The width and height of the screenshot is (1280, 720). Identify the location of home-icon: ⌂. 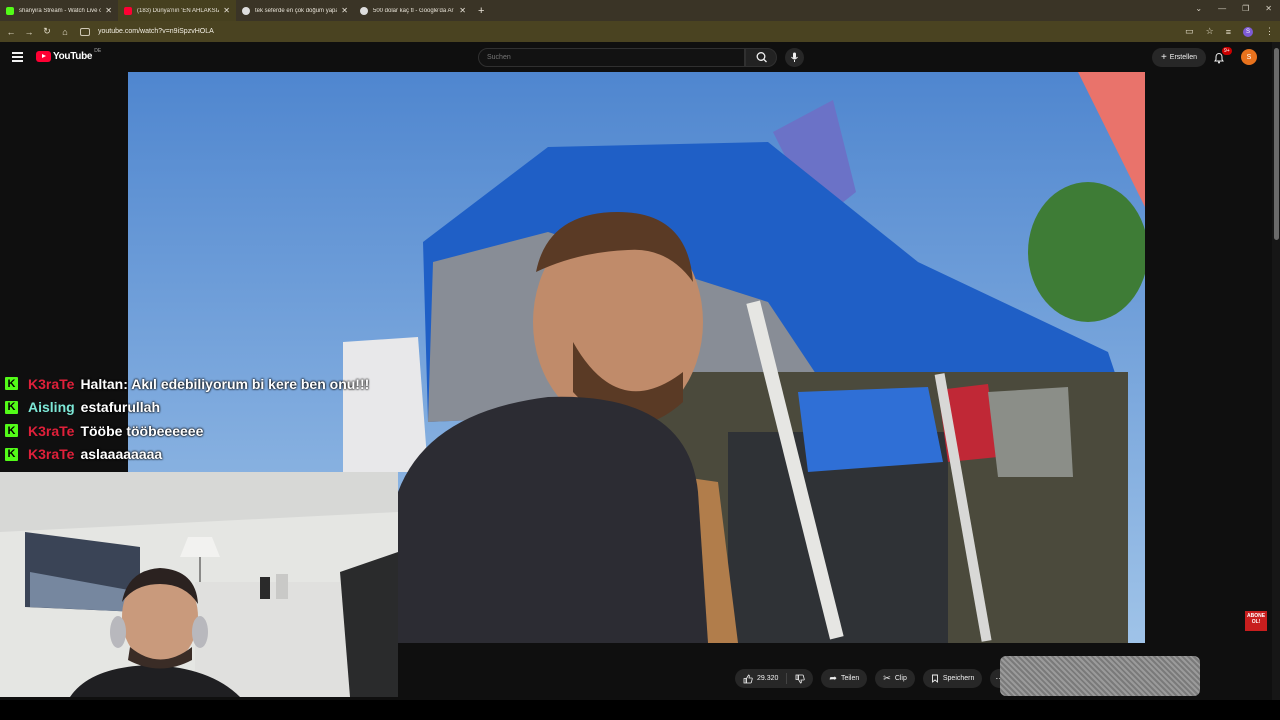
(65, 32).